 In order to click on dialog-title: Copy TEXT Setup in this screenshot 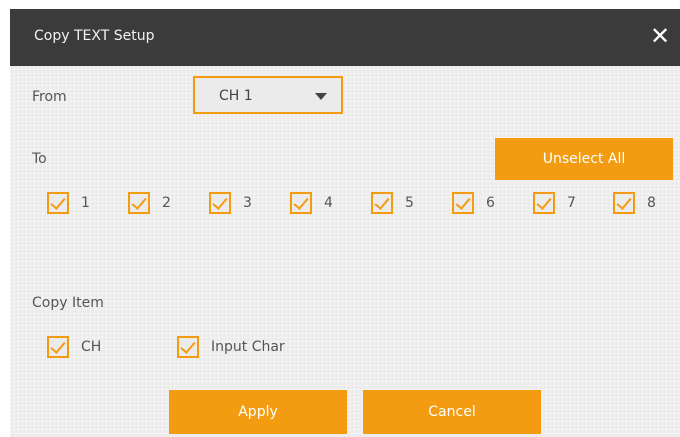, I will do `click(94, 36)`.